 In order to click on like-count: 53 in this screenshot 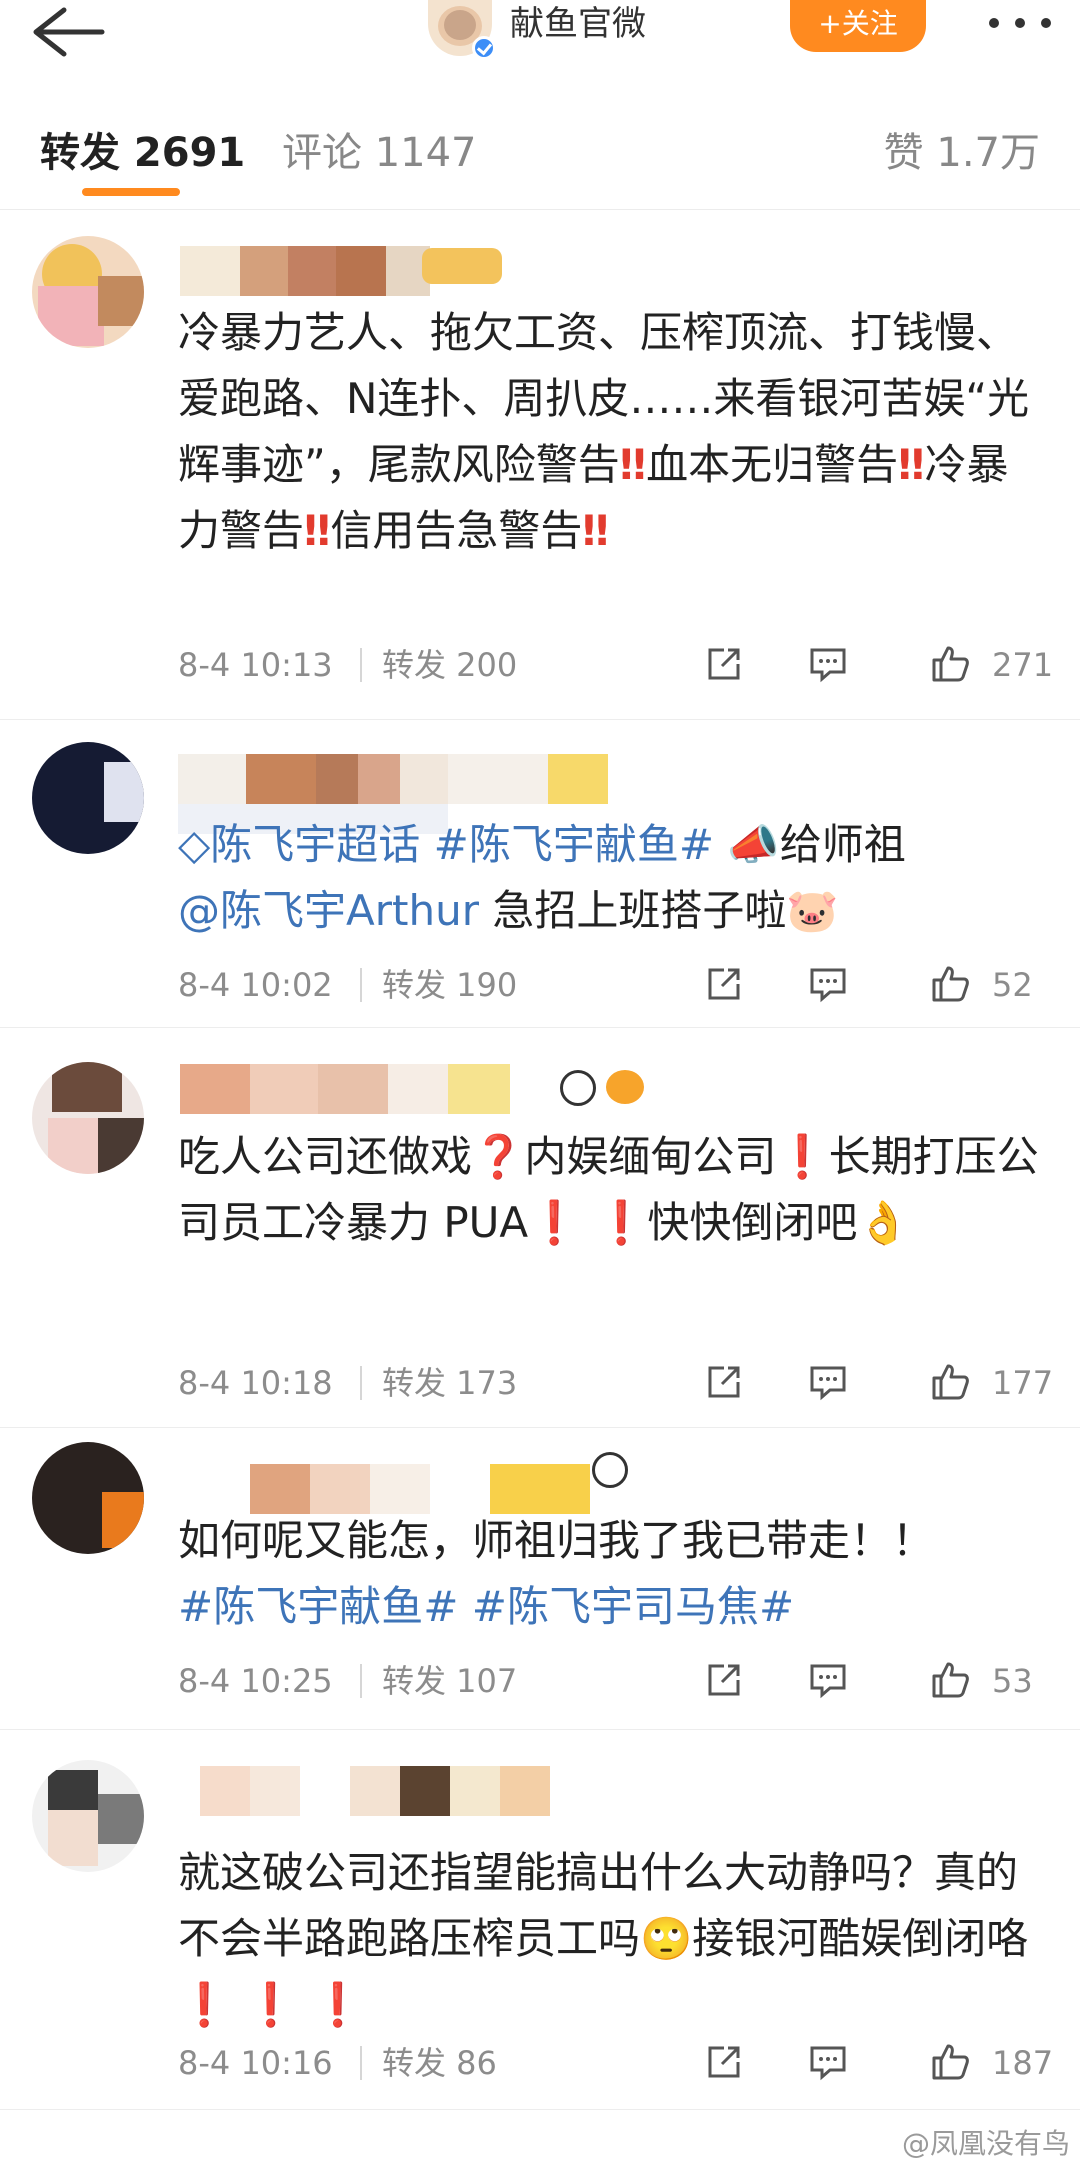, I will do `click(1012, 1681)`.